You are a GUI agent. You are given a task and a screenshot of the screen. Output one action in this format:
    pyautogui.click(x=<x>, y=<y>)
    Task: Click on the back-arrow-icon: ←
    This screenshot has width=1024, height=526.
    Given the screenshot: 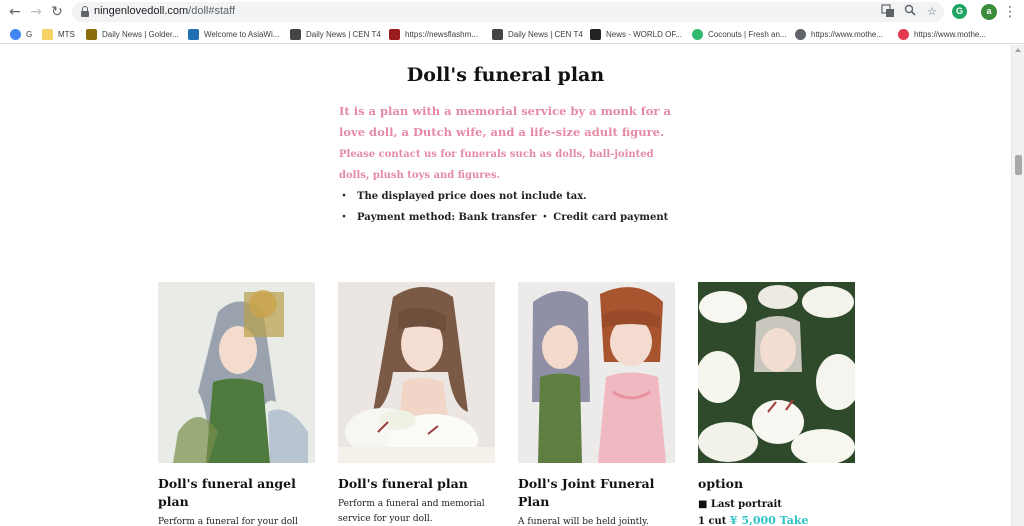 What is the action you would take?
    pyautogui.click(x=15, y=12)
    